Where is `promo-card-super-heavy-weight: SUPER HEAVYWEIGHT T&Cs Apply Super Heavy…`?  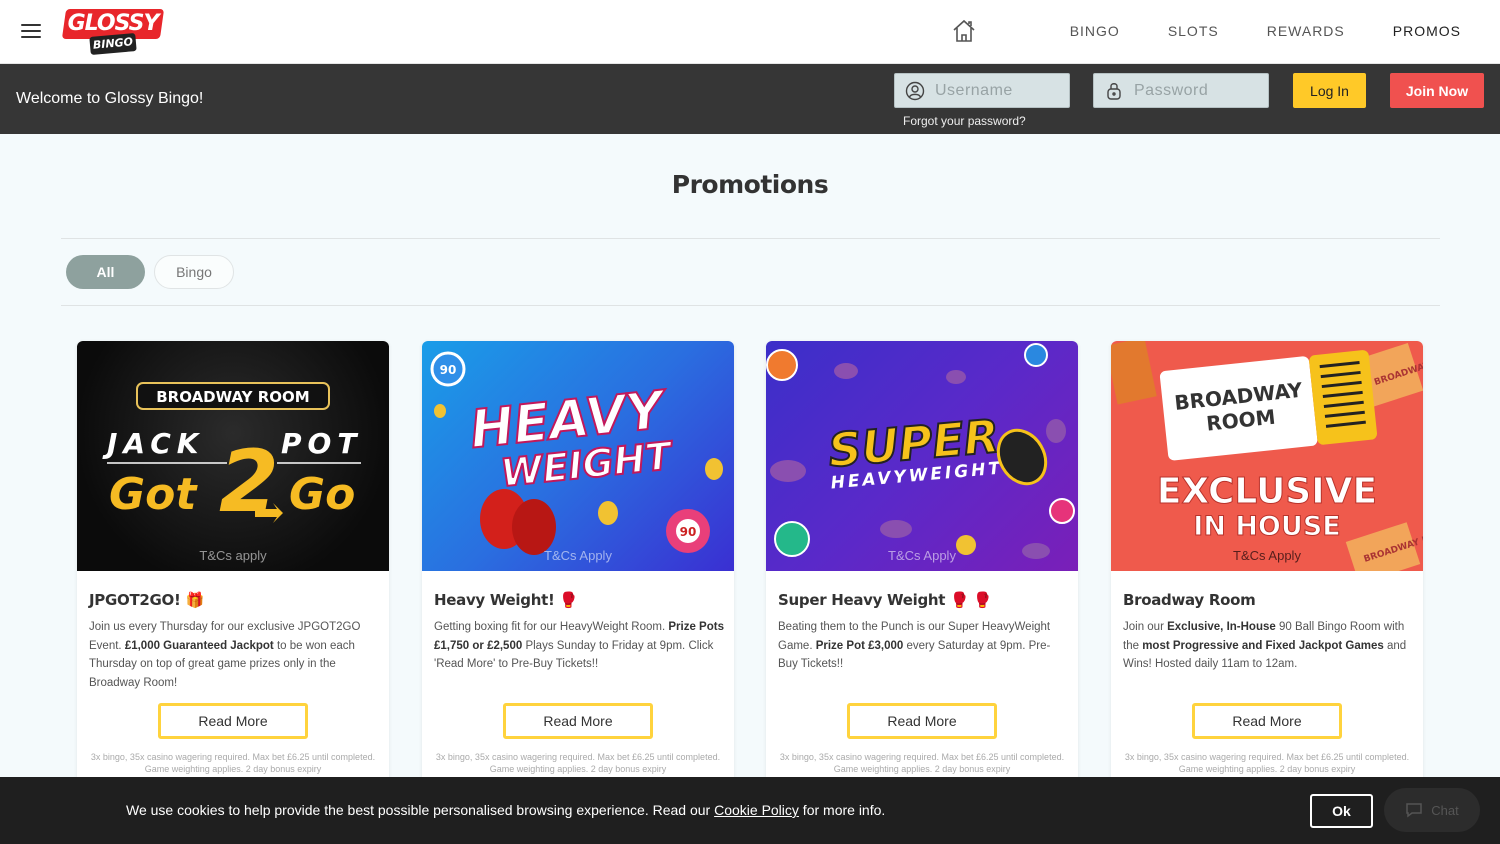 promo-card-super-heavy-weight: SUPER HEAVYWEIGHT T&Cs Apply Super Heavy… is located at coordinates (922, 571).